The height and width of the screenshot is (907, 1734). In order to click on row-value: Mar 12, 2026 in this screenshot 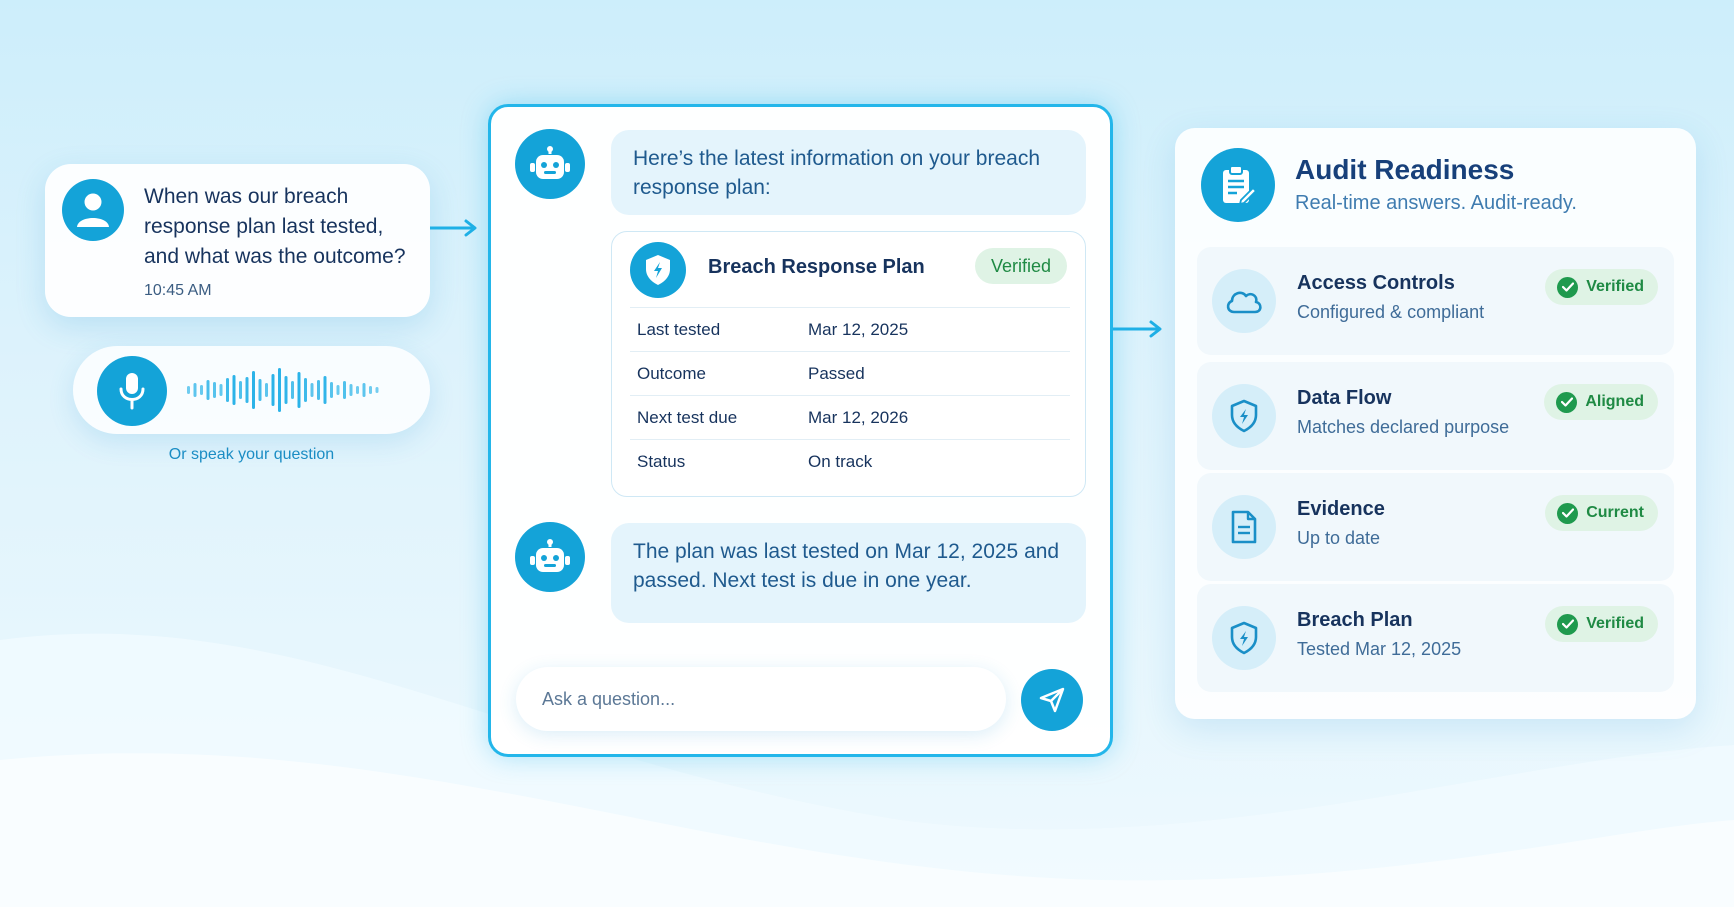, I will do `click(858, 417)`.